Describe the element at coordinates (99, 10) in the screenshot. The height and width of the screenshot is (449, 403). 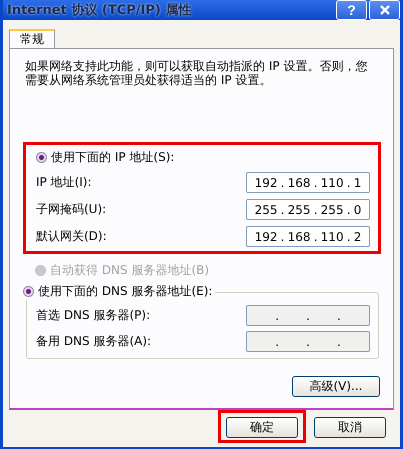
I see `window-title: Internet 协议 (TCP/IP) 属性` at that location.